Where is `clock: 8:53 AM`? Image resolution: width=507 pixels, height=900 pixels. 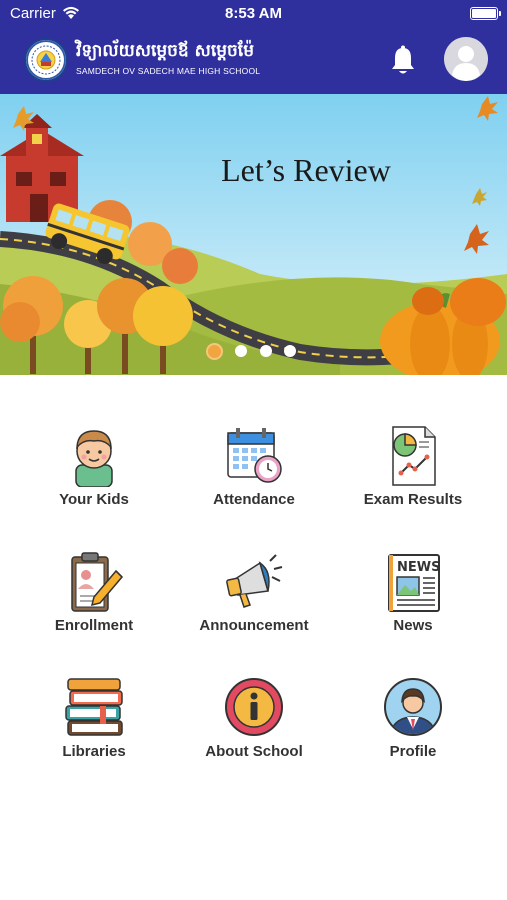 clock: 8:53 AM is located at coordinates (253, 13).